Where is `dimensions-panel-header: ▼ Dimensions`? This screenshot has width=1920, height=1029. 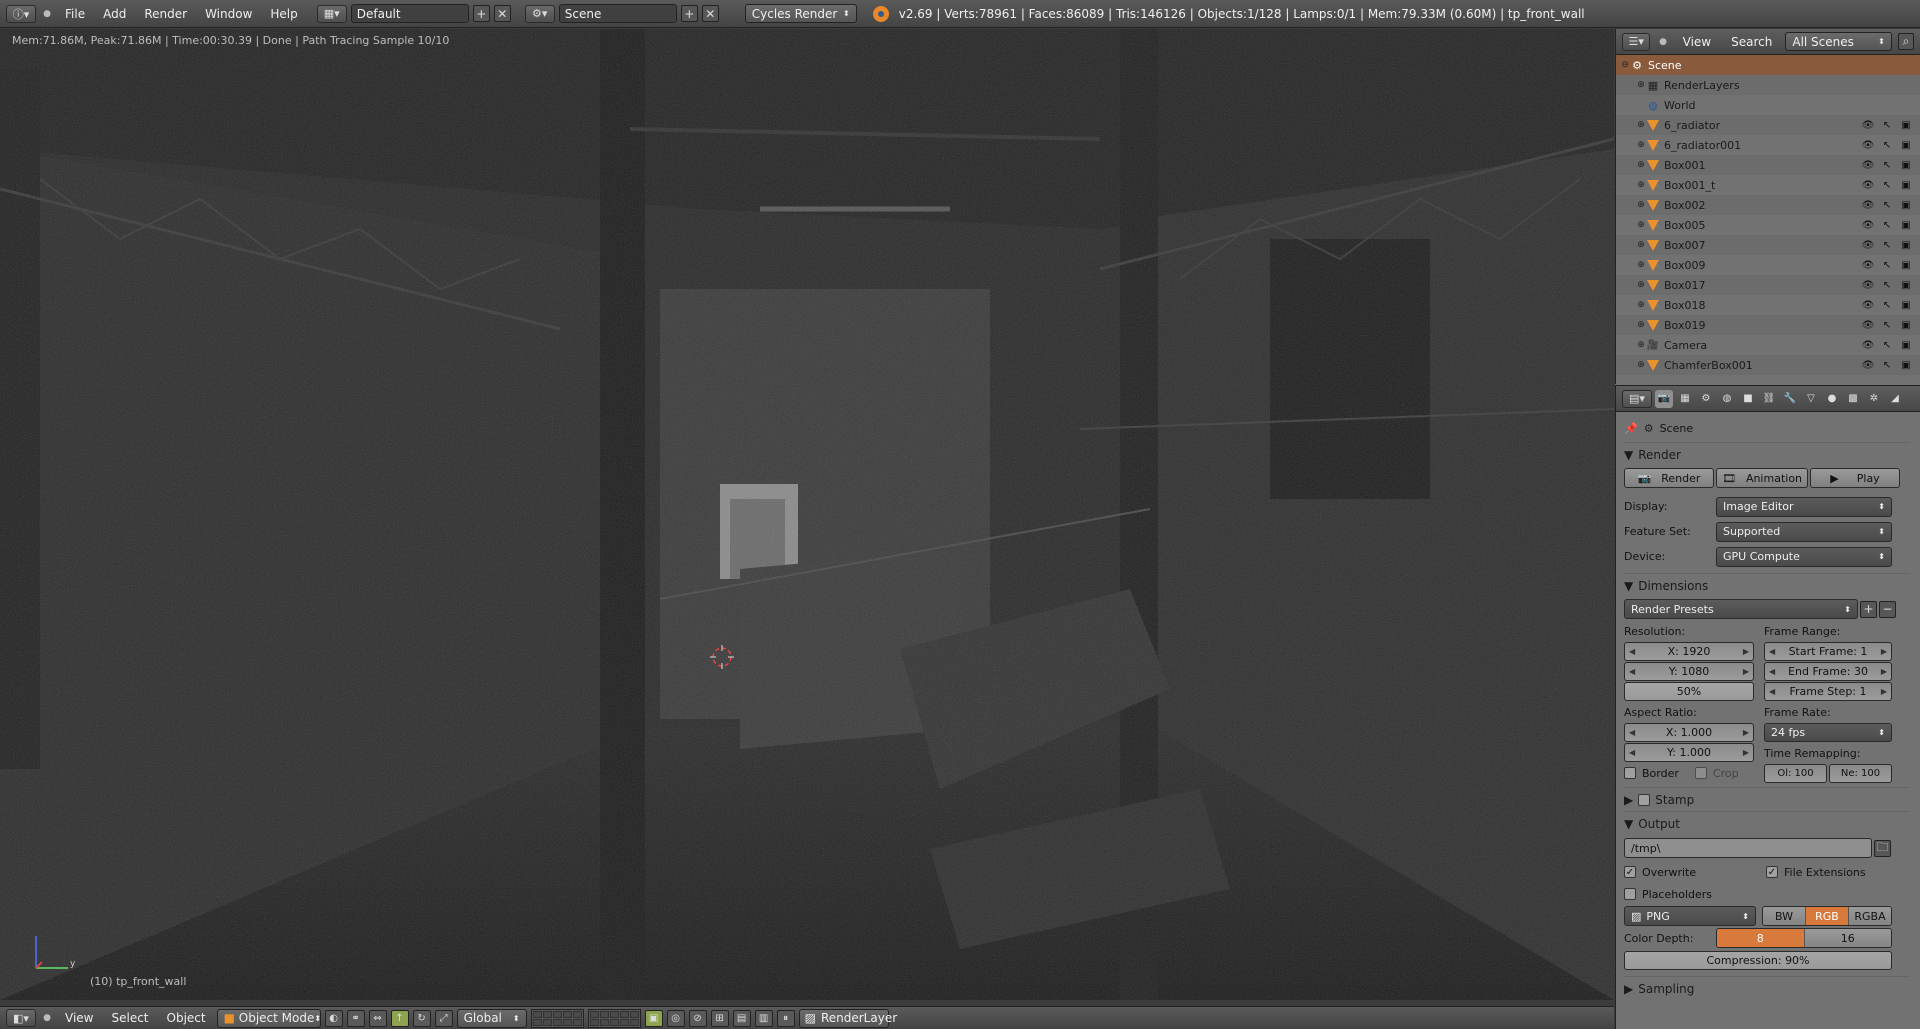 dimensions-panel-header: ▼ Dimensions is located at coordinates (1767, 585).